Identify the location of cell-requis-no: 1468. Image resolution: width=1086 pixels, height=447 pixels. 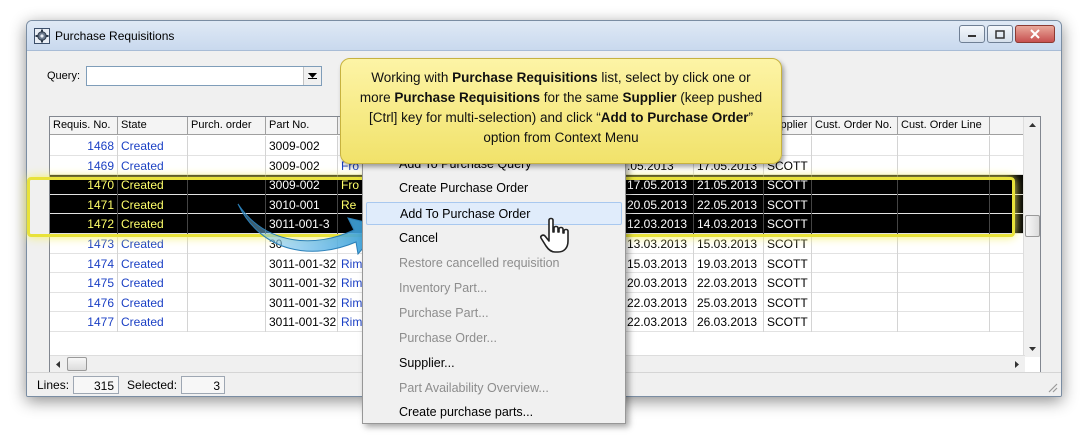
(84, 146).